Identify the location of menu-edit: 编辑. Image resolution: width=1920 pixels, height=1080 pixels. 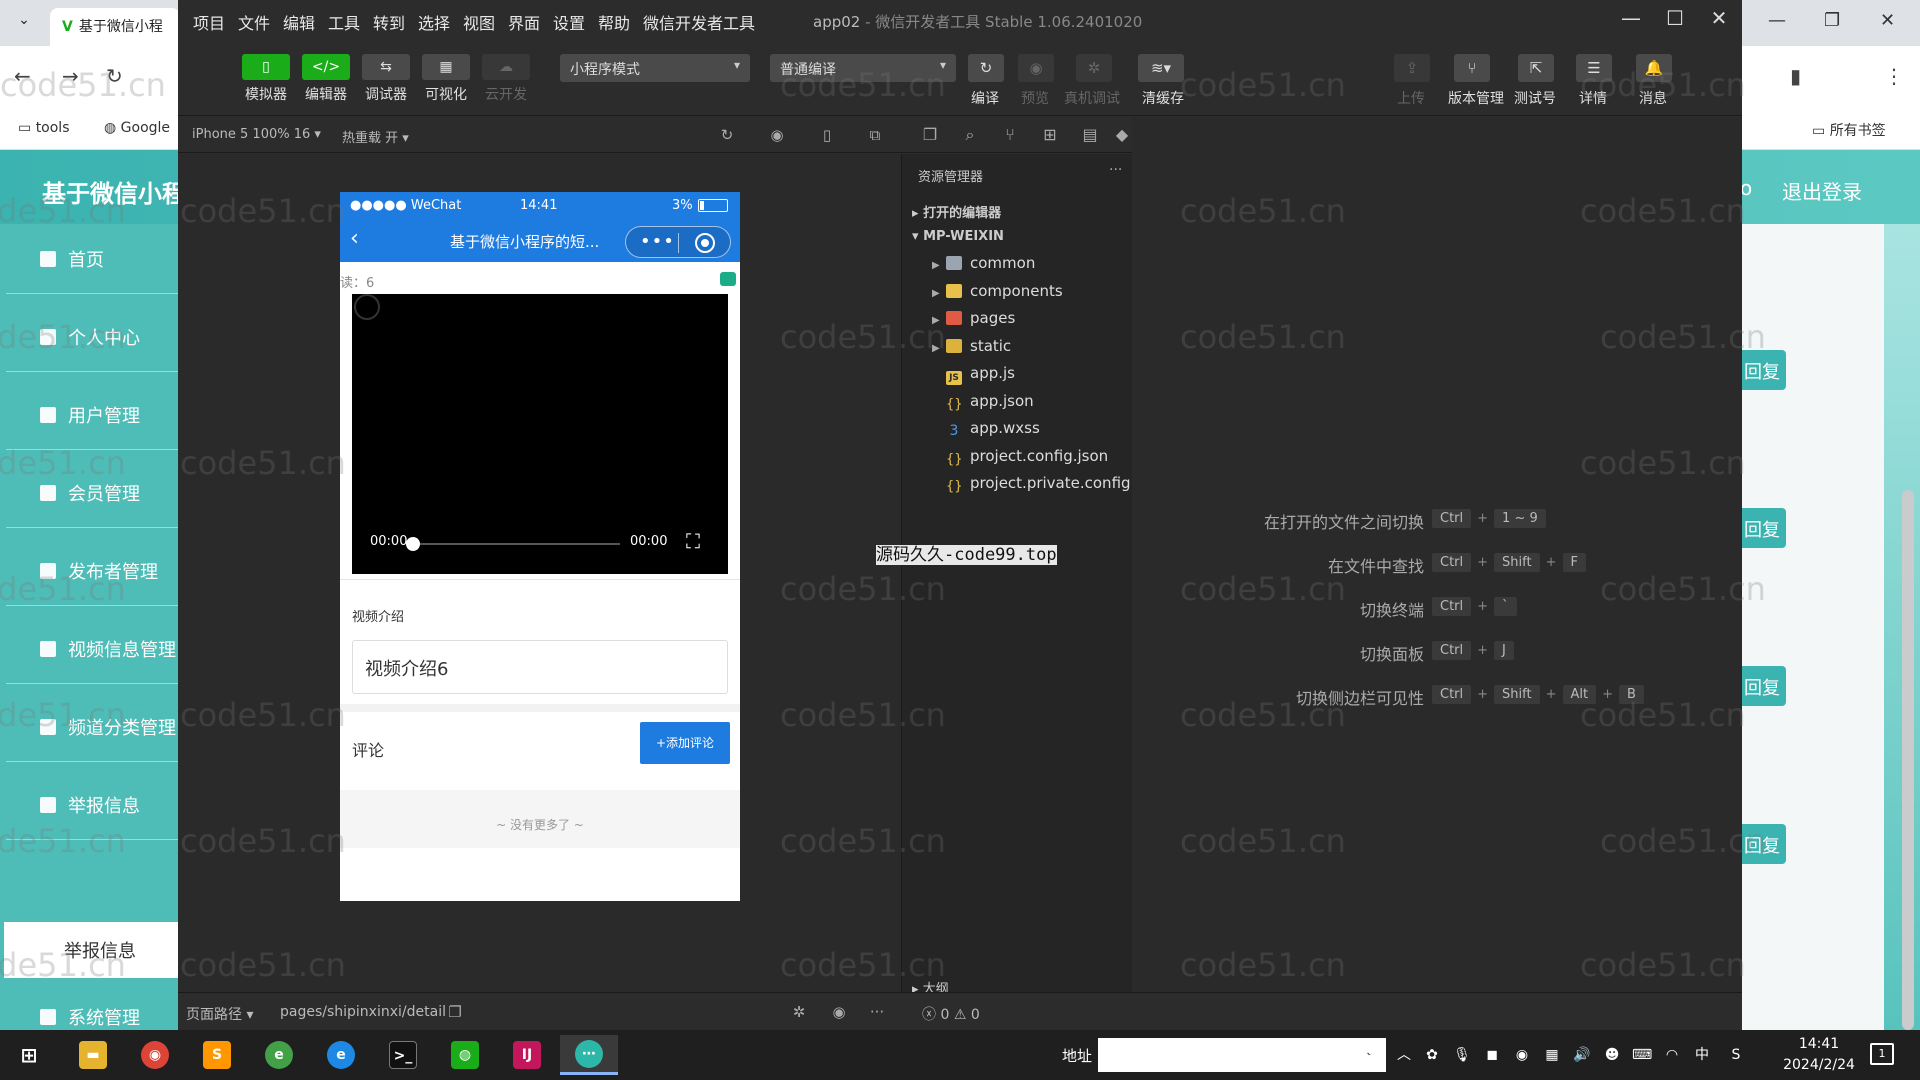
(299, 22).